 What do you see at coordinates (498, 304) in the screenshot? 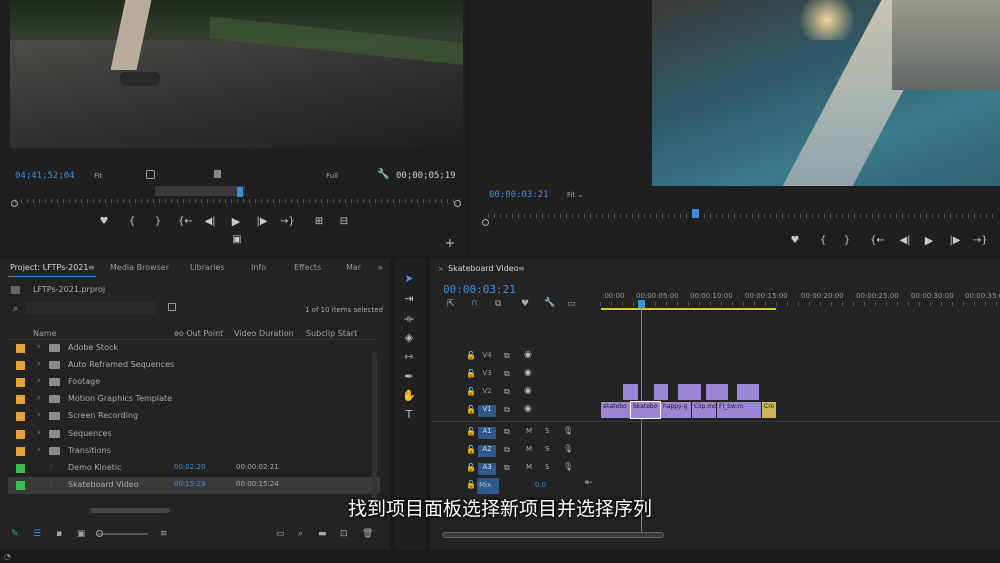
I see `add-marker-tl-icon: ⧉` at bounding box center [498, 304].